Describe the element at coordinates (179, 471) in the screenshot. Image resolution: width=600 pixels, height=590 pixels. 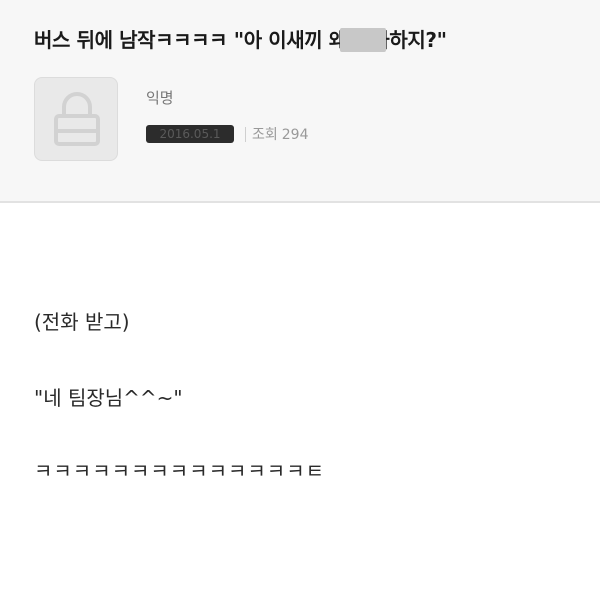
I see `post-body-line: ㅋㅋㅋㅋㅋㅋㅋㅋㅋㅋㅋㅋㅋㅋㅌ` at that location.